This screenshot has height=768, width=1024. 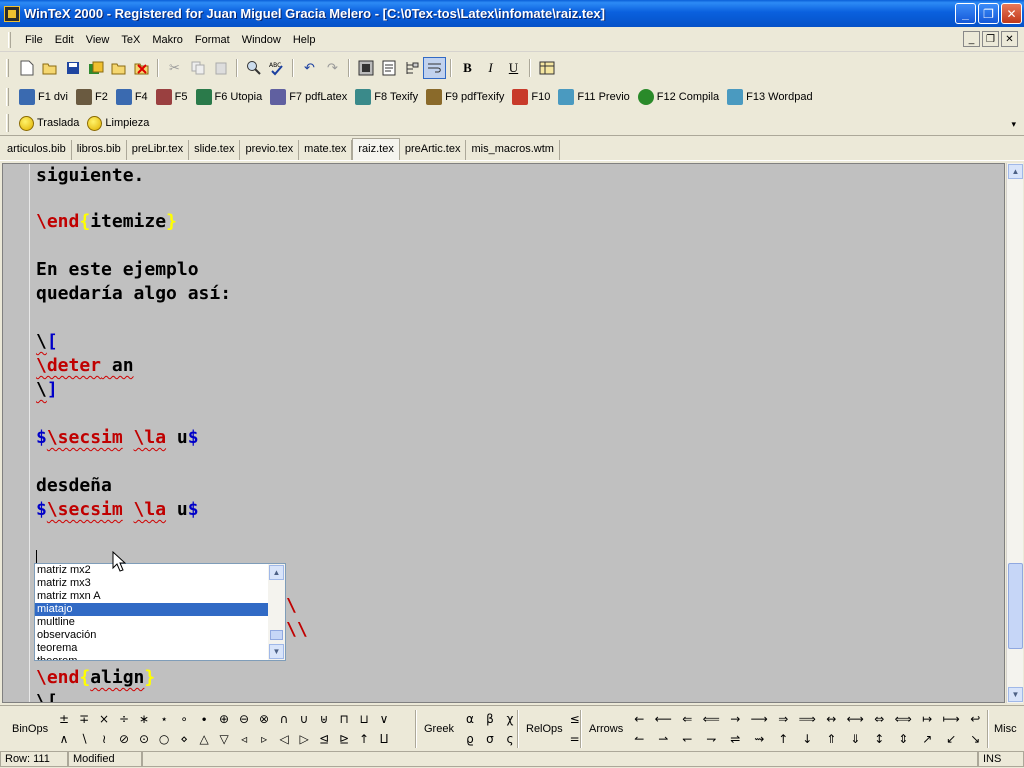 What do you see at coordinates (879, 719) in the screenshot?
I see `arrow-symbol-button: ⇔` at bounding box center [879, 719].